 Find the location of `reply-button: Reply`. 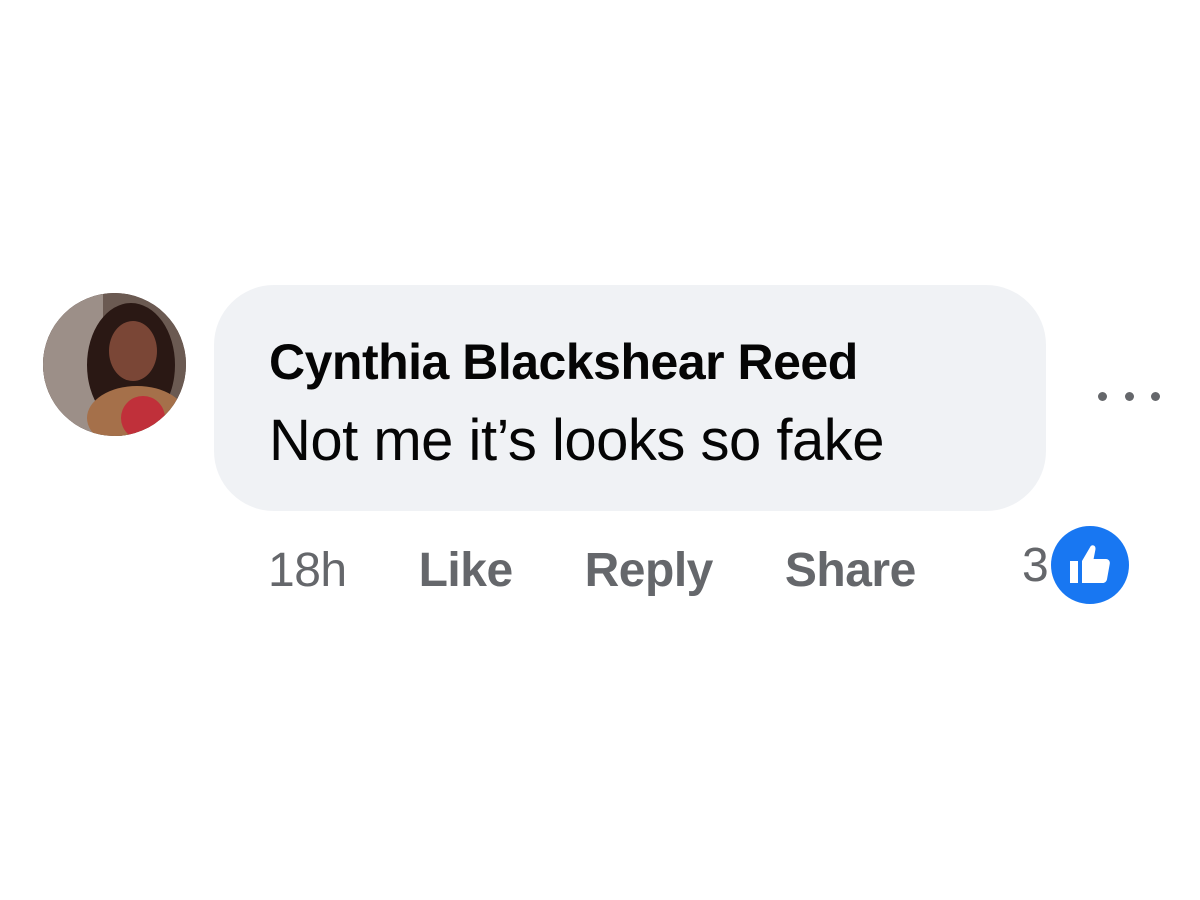

reply-button: Reply is located at coordinates (649, 570).